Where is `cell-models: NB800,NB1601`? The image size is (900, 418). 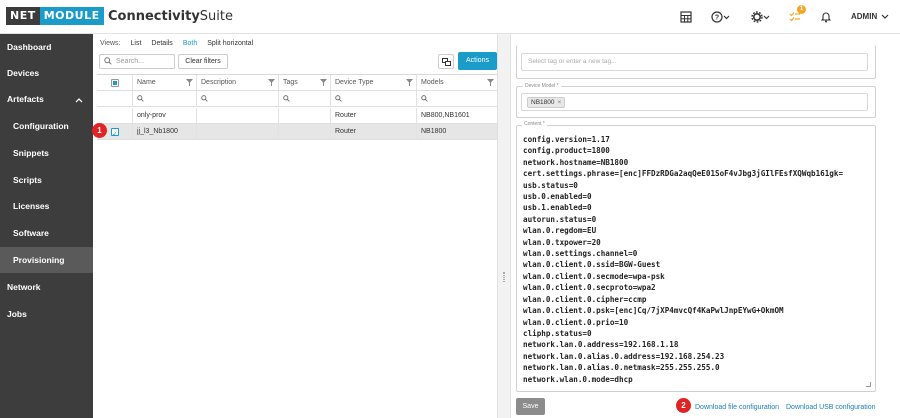 cell-models: NB800,NB1601 is located at coordinates (445, 115).